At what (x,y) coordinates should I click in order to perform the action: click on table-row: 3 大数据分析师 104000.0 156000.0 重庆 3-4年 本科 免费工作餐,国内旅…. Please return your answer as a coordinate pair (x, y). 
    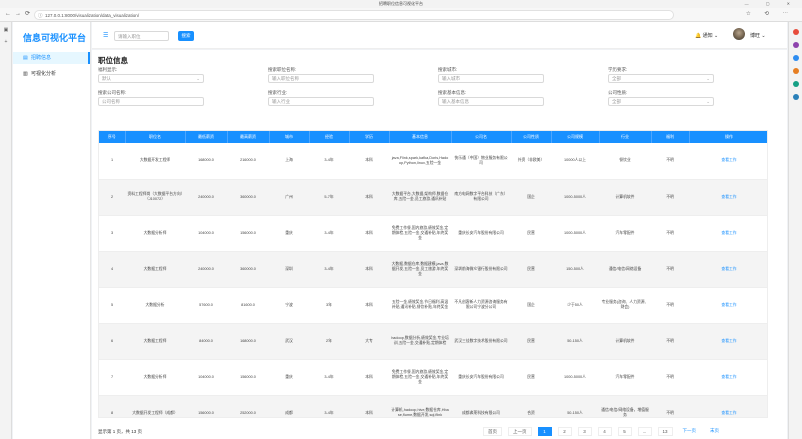
    Looking at the image, I should click on (433, 233).